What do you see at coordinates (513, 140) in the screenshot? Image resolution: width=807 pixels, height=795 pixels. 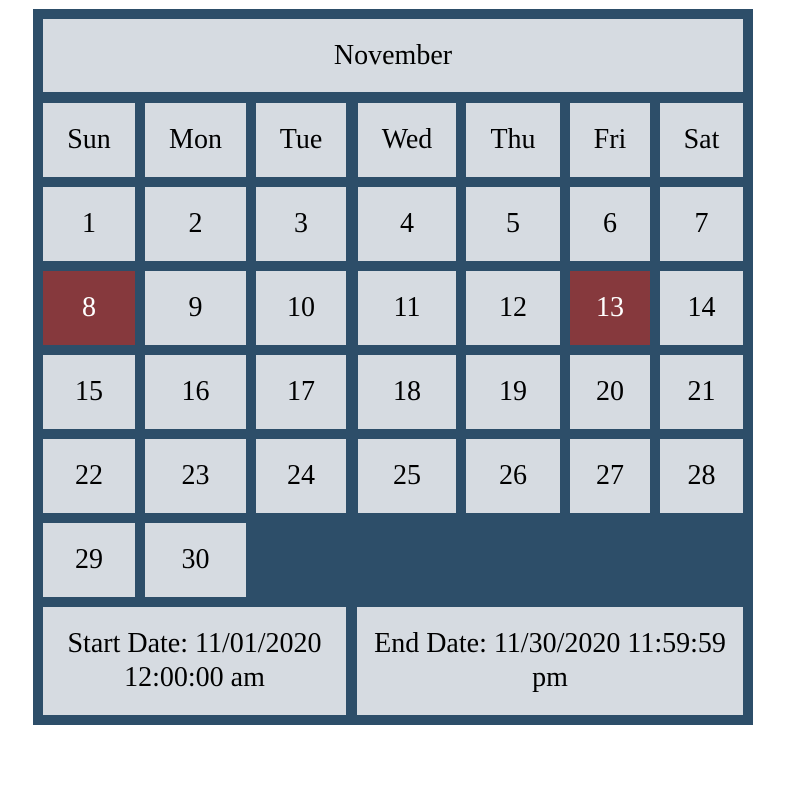 I see `weekday-thu: Thu` at bounding box center [513, 140].